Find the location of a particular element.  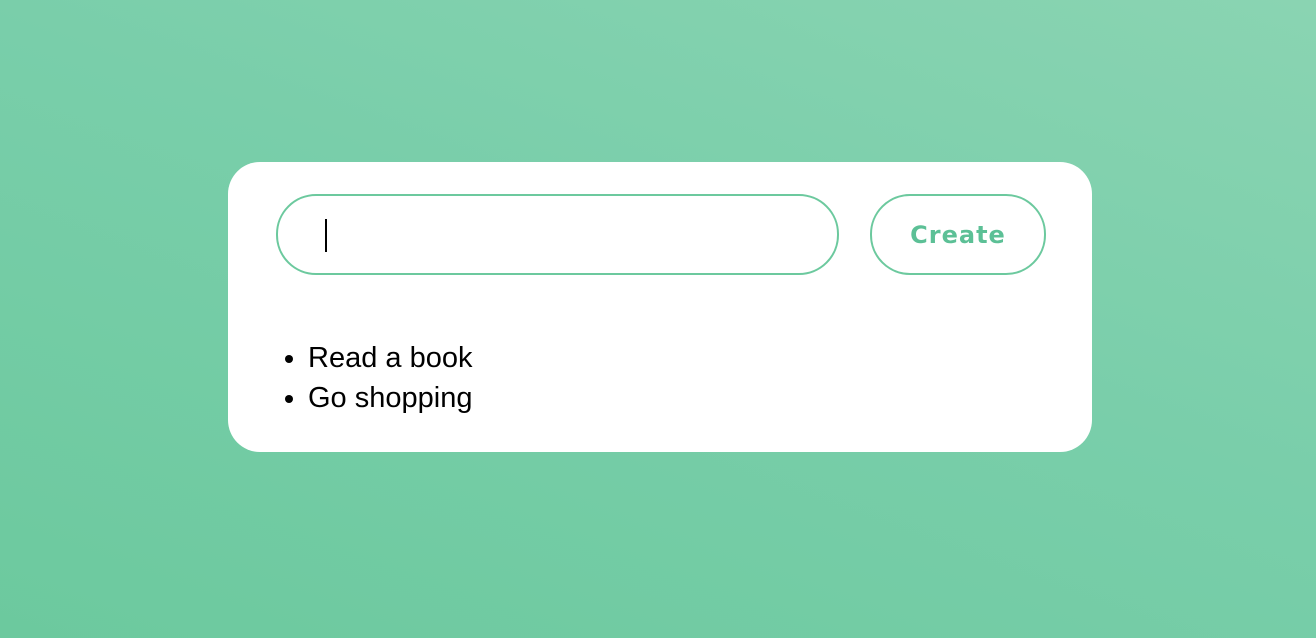

text-caret is located at coordinates (326, 235).